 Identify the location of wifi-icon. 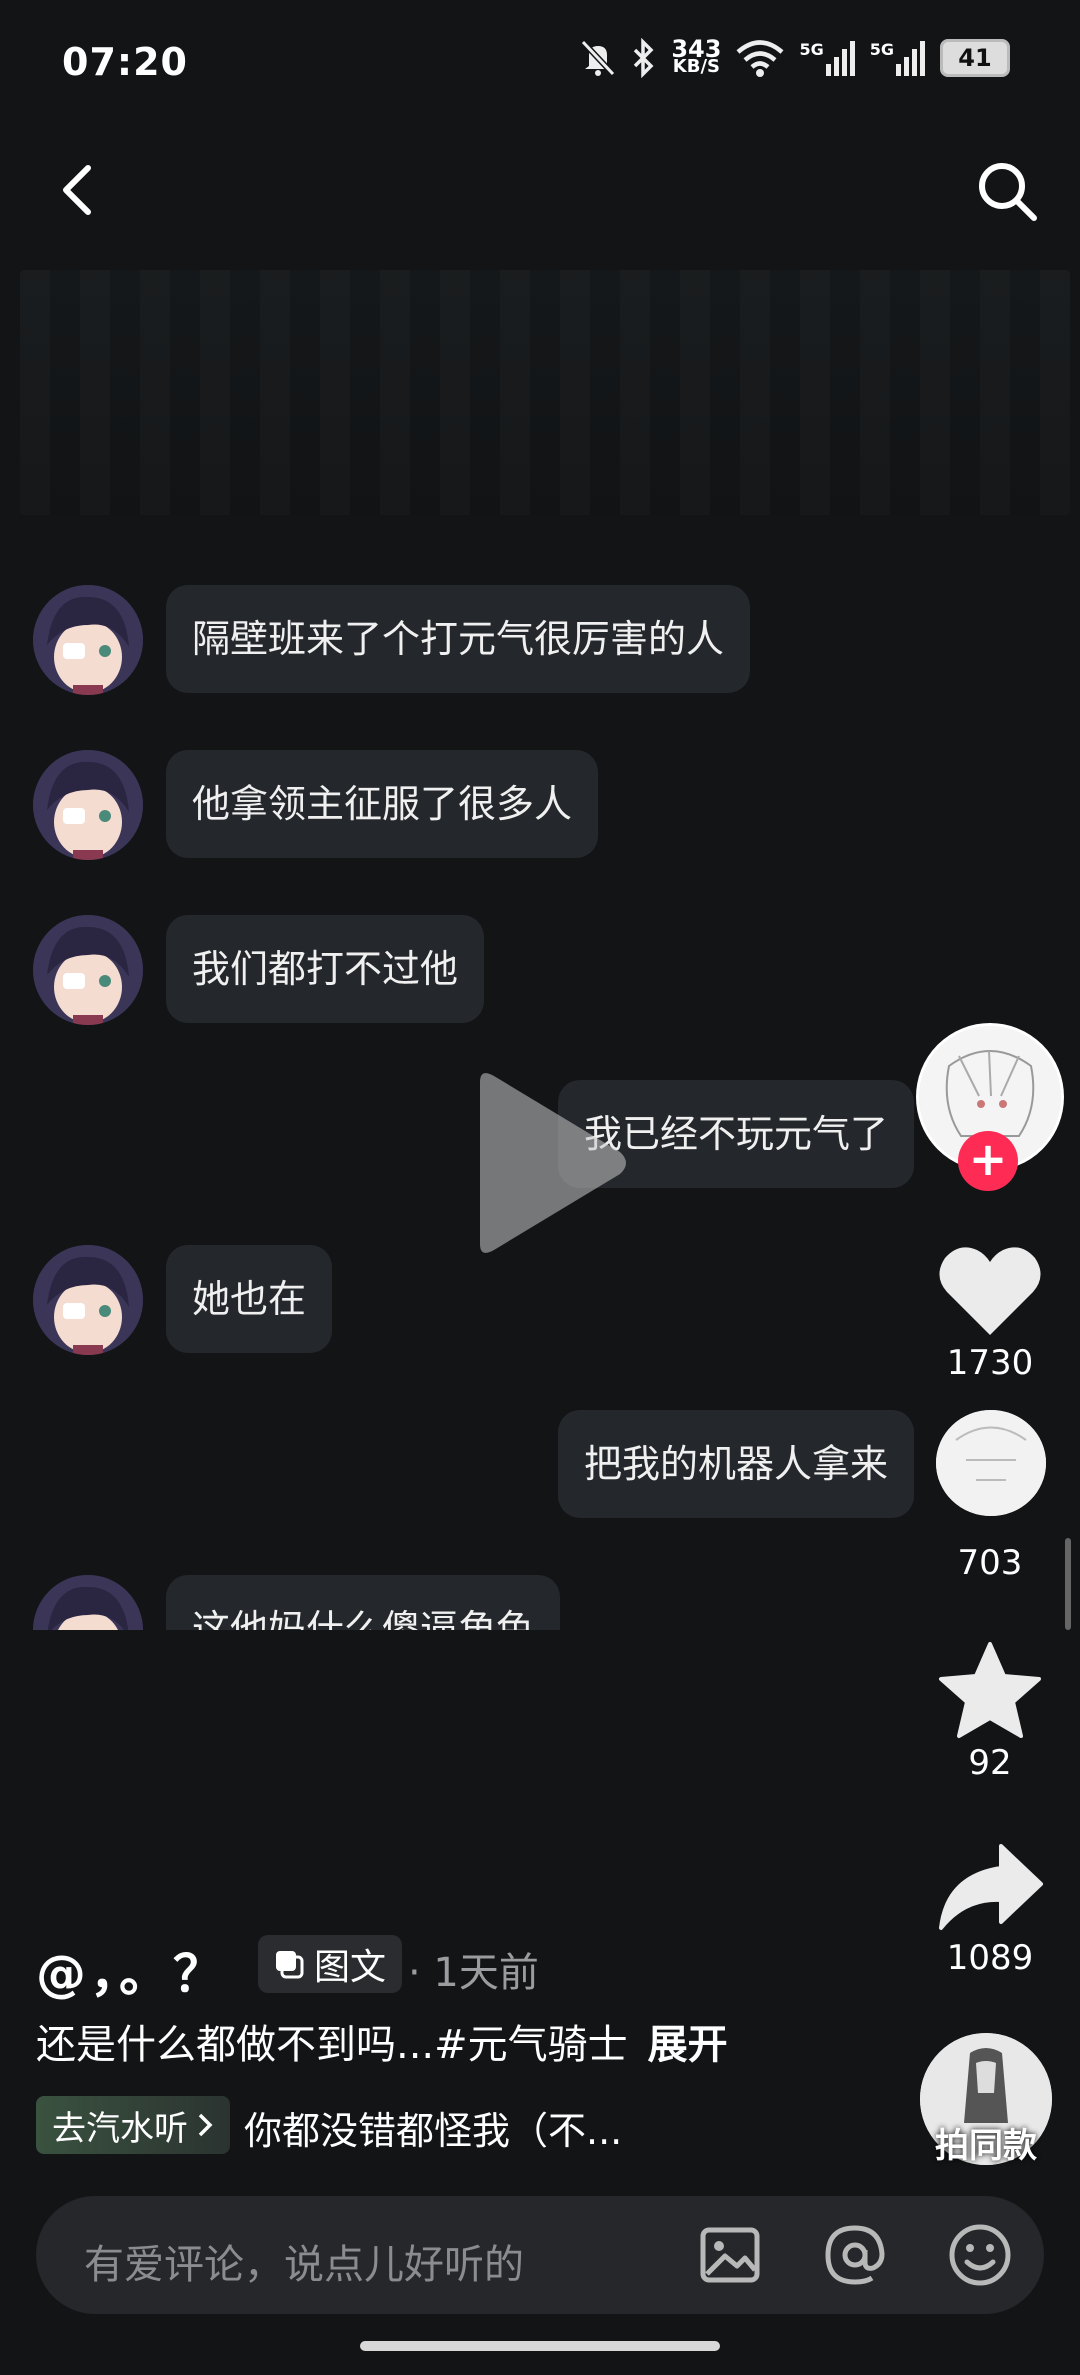
(760, 58).